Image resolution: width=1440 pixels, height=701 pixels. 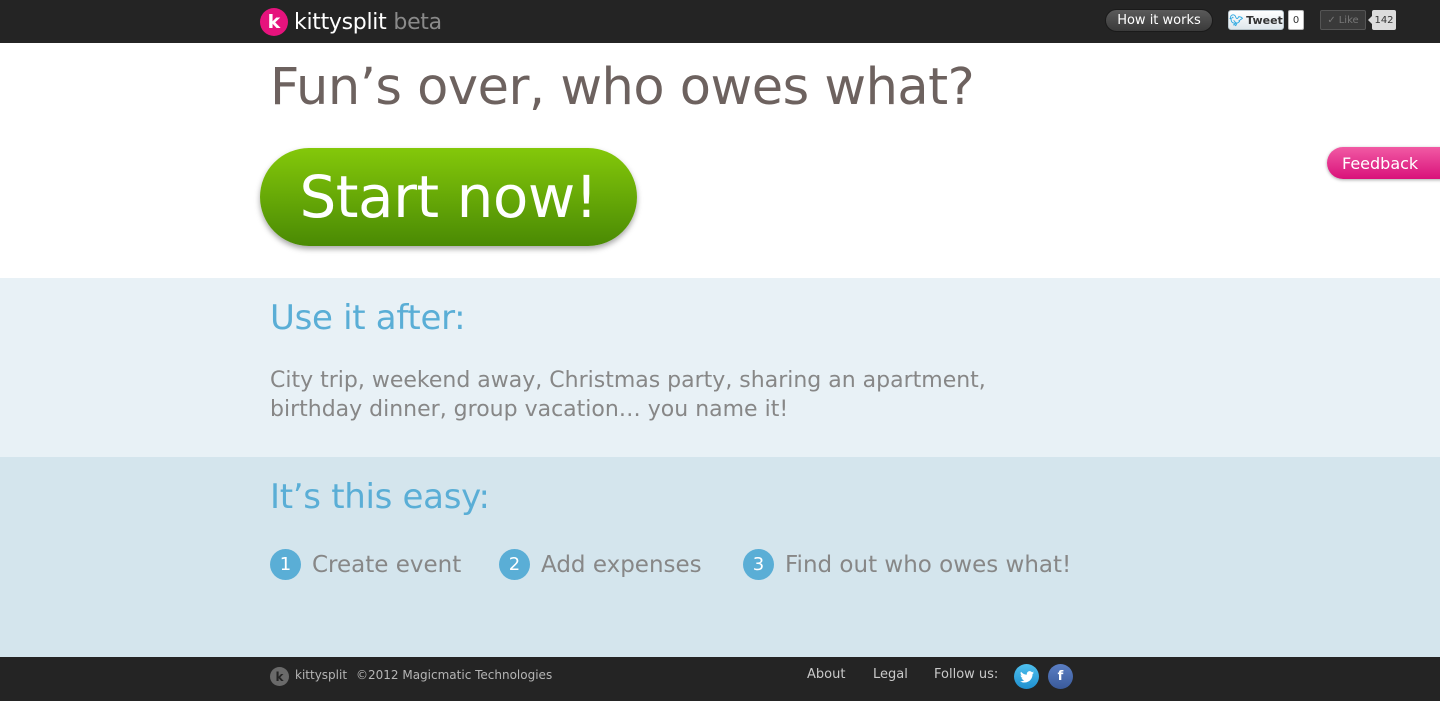 What do you see at coordinates (274, 22) in the screenshot?
I see `logo-k-icon: k` at bounding box center [274, 22].